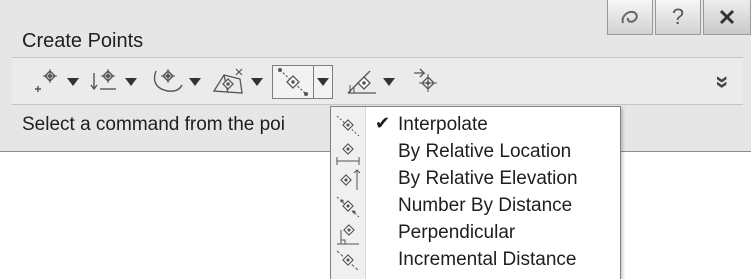 The image size is (751, 279). Describe the element at coordinates (443, 124) in the screenshot. I see `menu-item-label: Interpolate` at that location.